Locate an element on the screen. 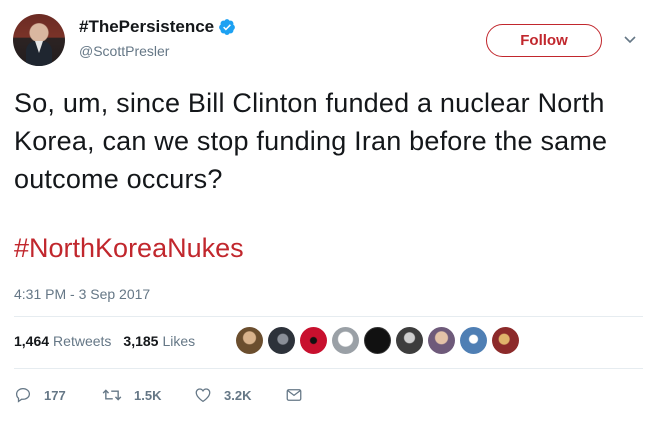 The width and height of the screenshot is (663, 422). display-name: #ThePersistence is located at coordinates (146, 27).